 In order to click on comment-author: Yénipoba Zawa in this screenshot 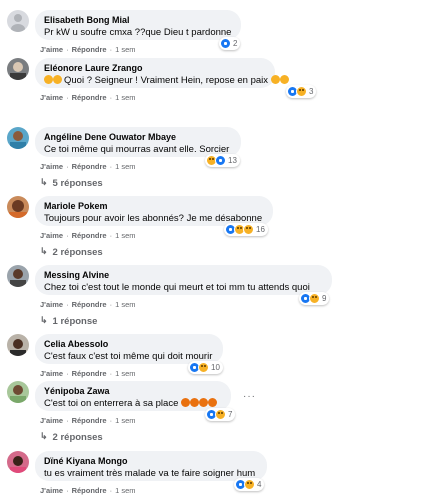, I will do `click(133, 391)`.